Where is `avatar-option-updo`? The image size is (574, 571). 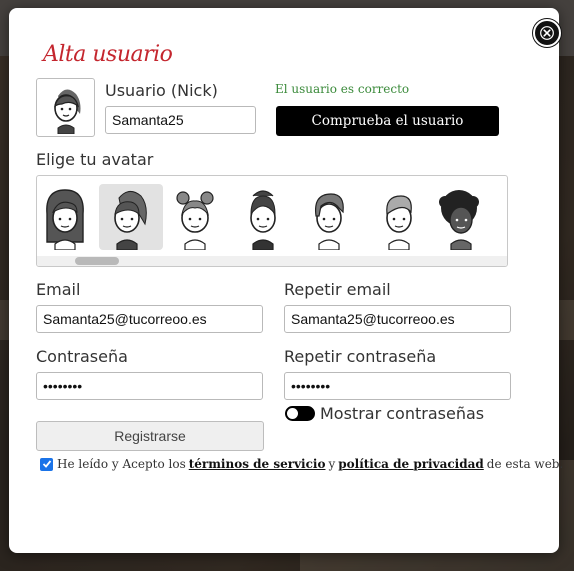
avatar-option-updo is located at coordinates (267, 217).